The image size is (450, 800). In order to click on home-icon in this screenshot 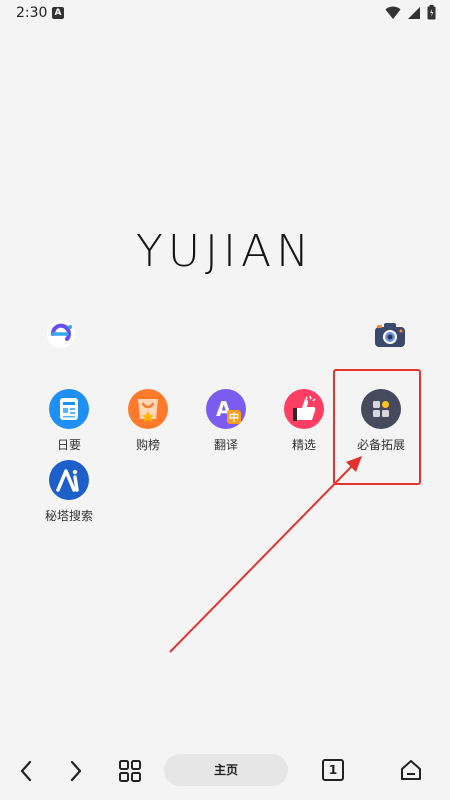, I will do `click(411, 770)`.